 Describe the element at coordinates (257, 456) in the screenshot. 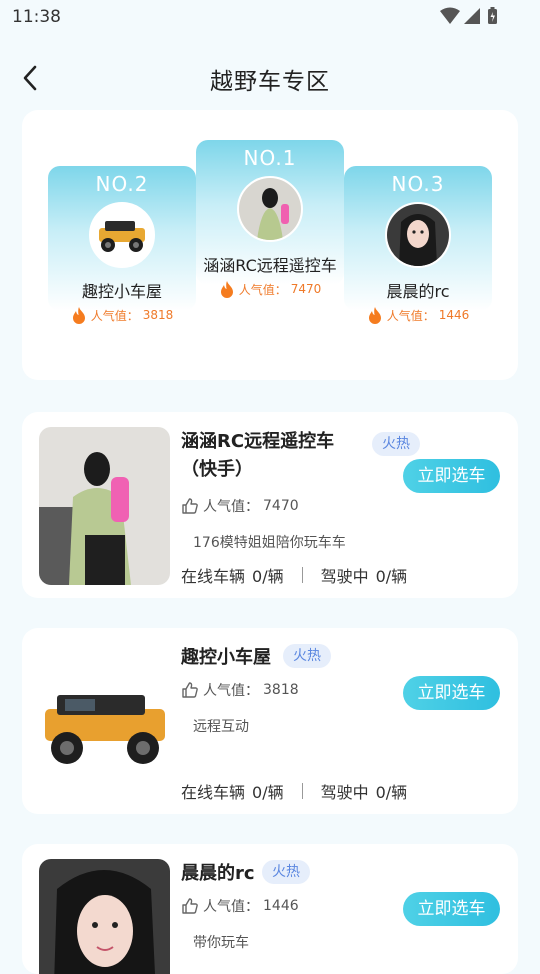

I see `shop-name: 涵涵RC远程遥控车 （快手）` at that location.